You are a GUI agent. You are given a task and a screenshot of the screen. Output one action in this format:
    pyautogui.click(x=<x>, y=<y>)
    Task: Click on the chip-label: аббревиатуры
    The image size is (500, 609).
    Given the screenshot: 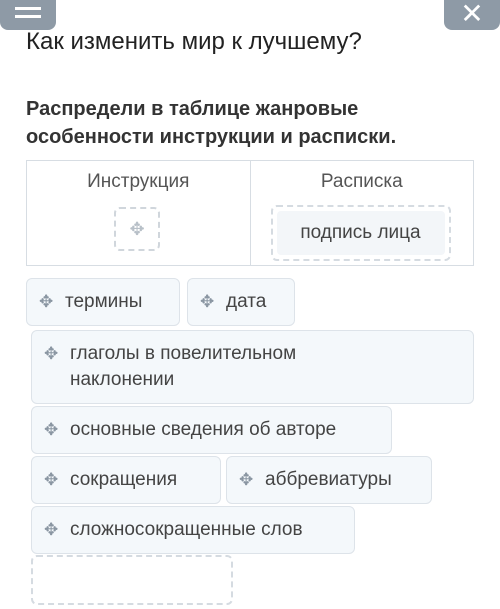 What is the action you would take?
    pyautogui.click(x=328, y=479)
    